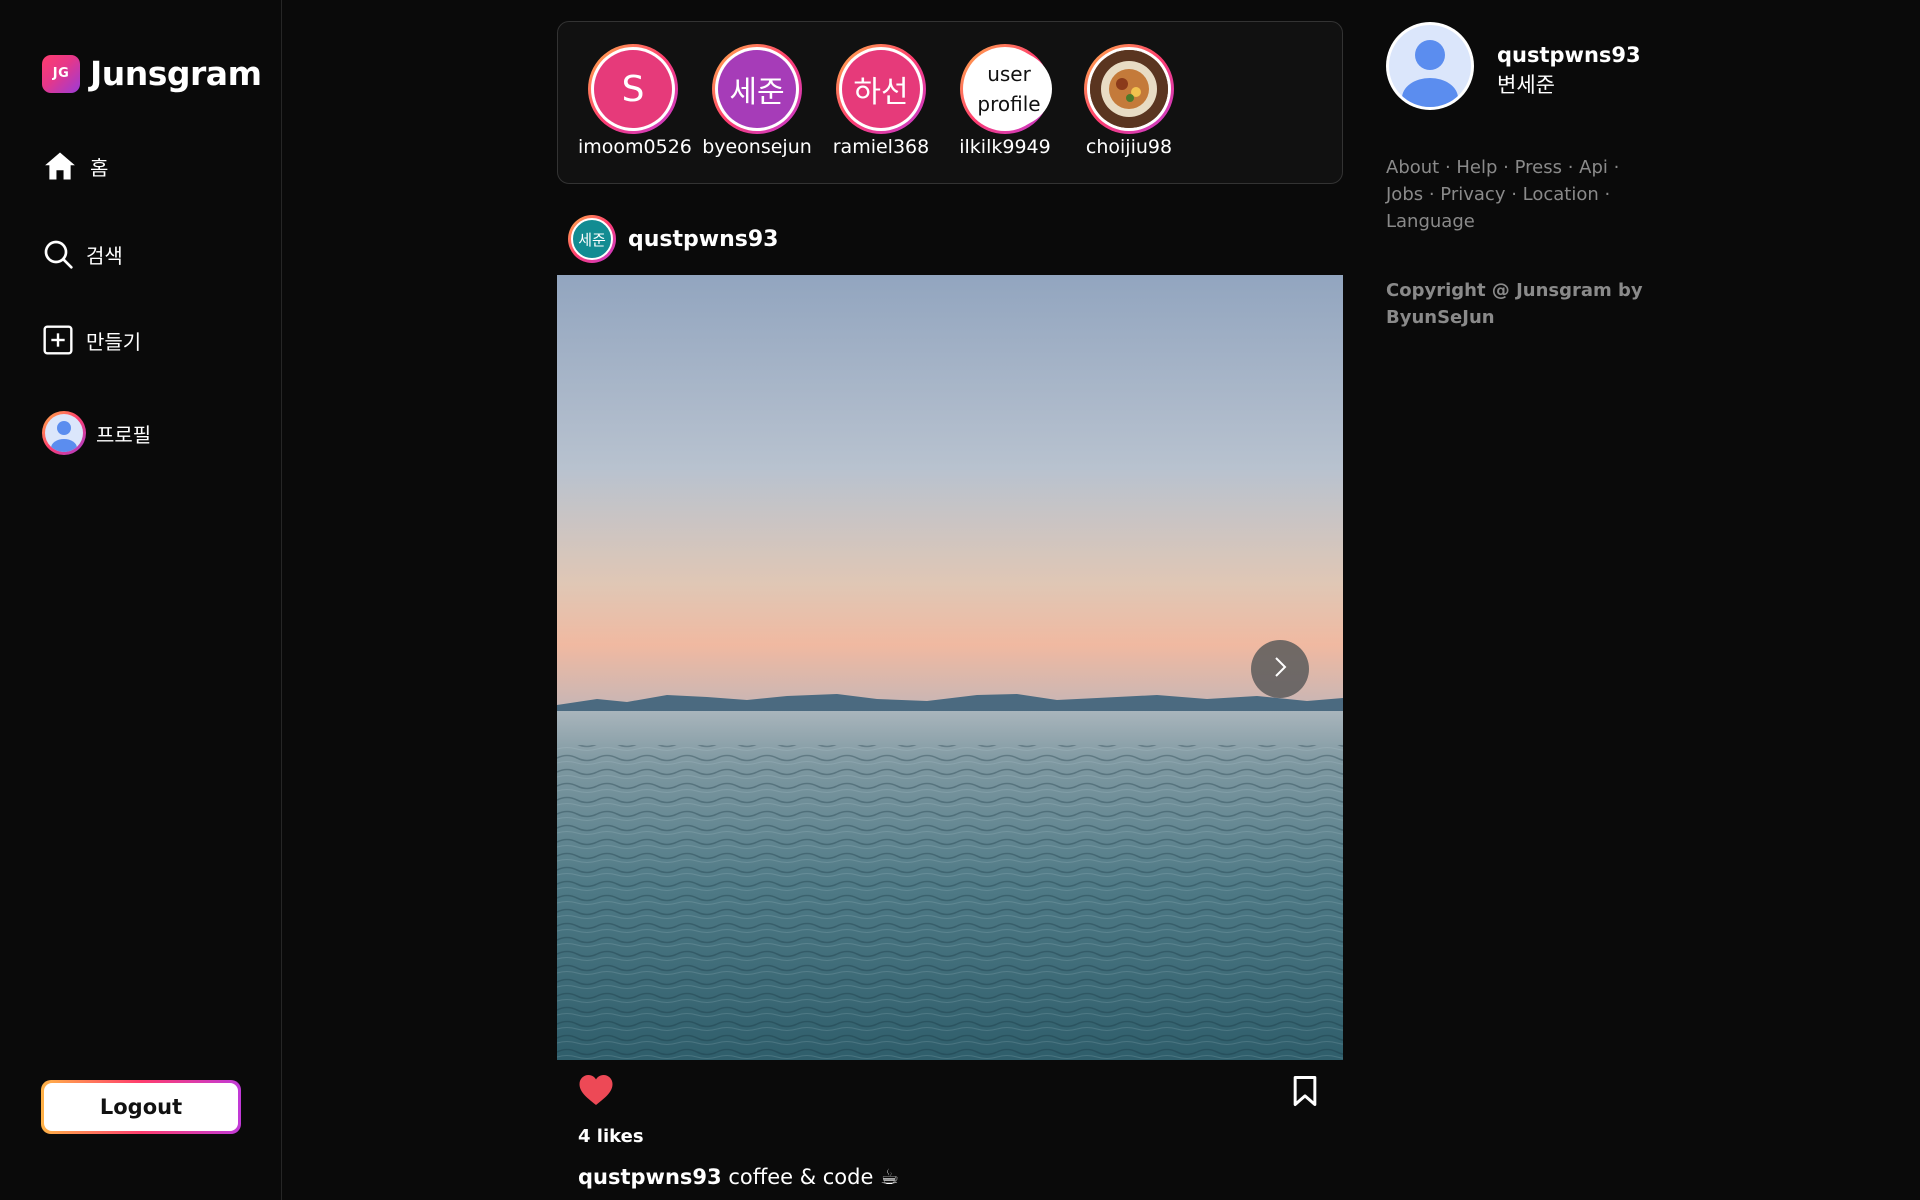 The image size is (1920, 1200). I want to click on nav-home: 홈, so click(75, 166).